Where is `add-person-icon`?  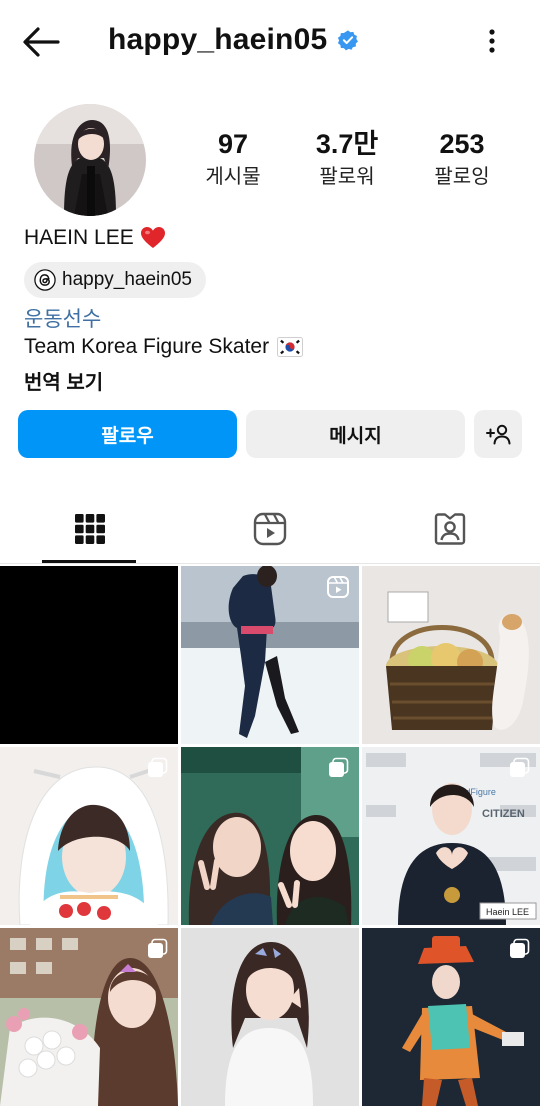 add-person-icon is located at coordinates (498, 434).